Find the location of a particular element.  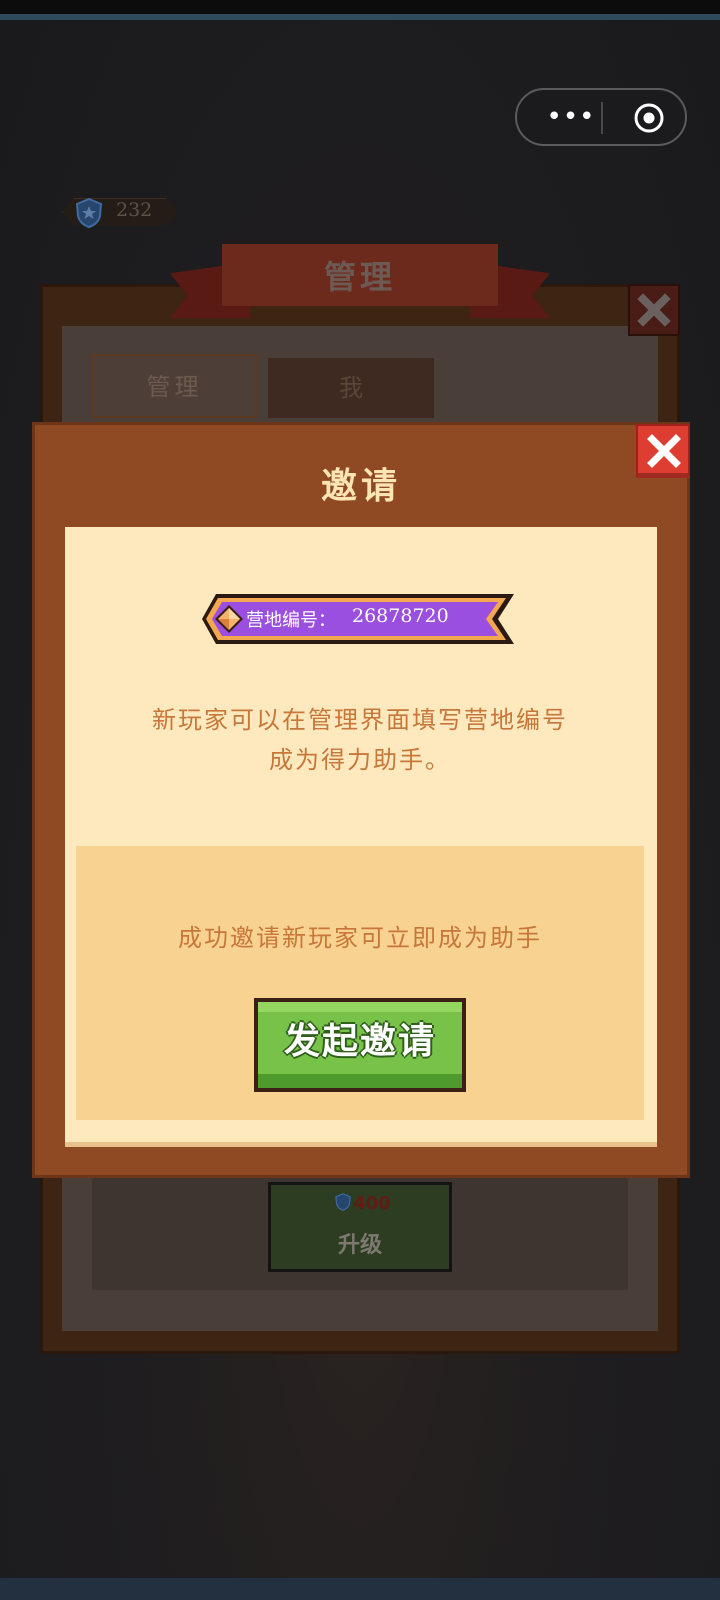

currency-value: 232 is located at coordinates (134, 210).